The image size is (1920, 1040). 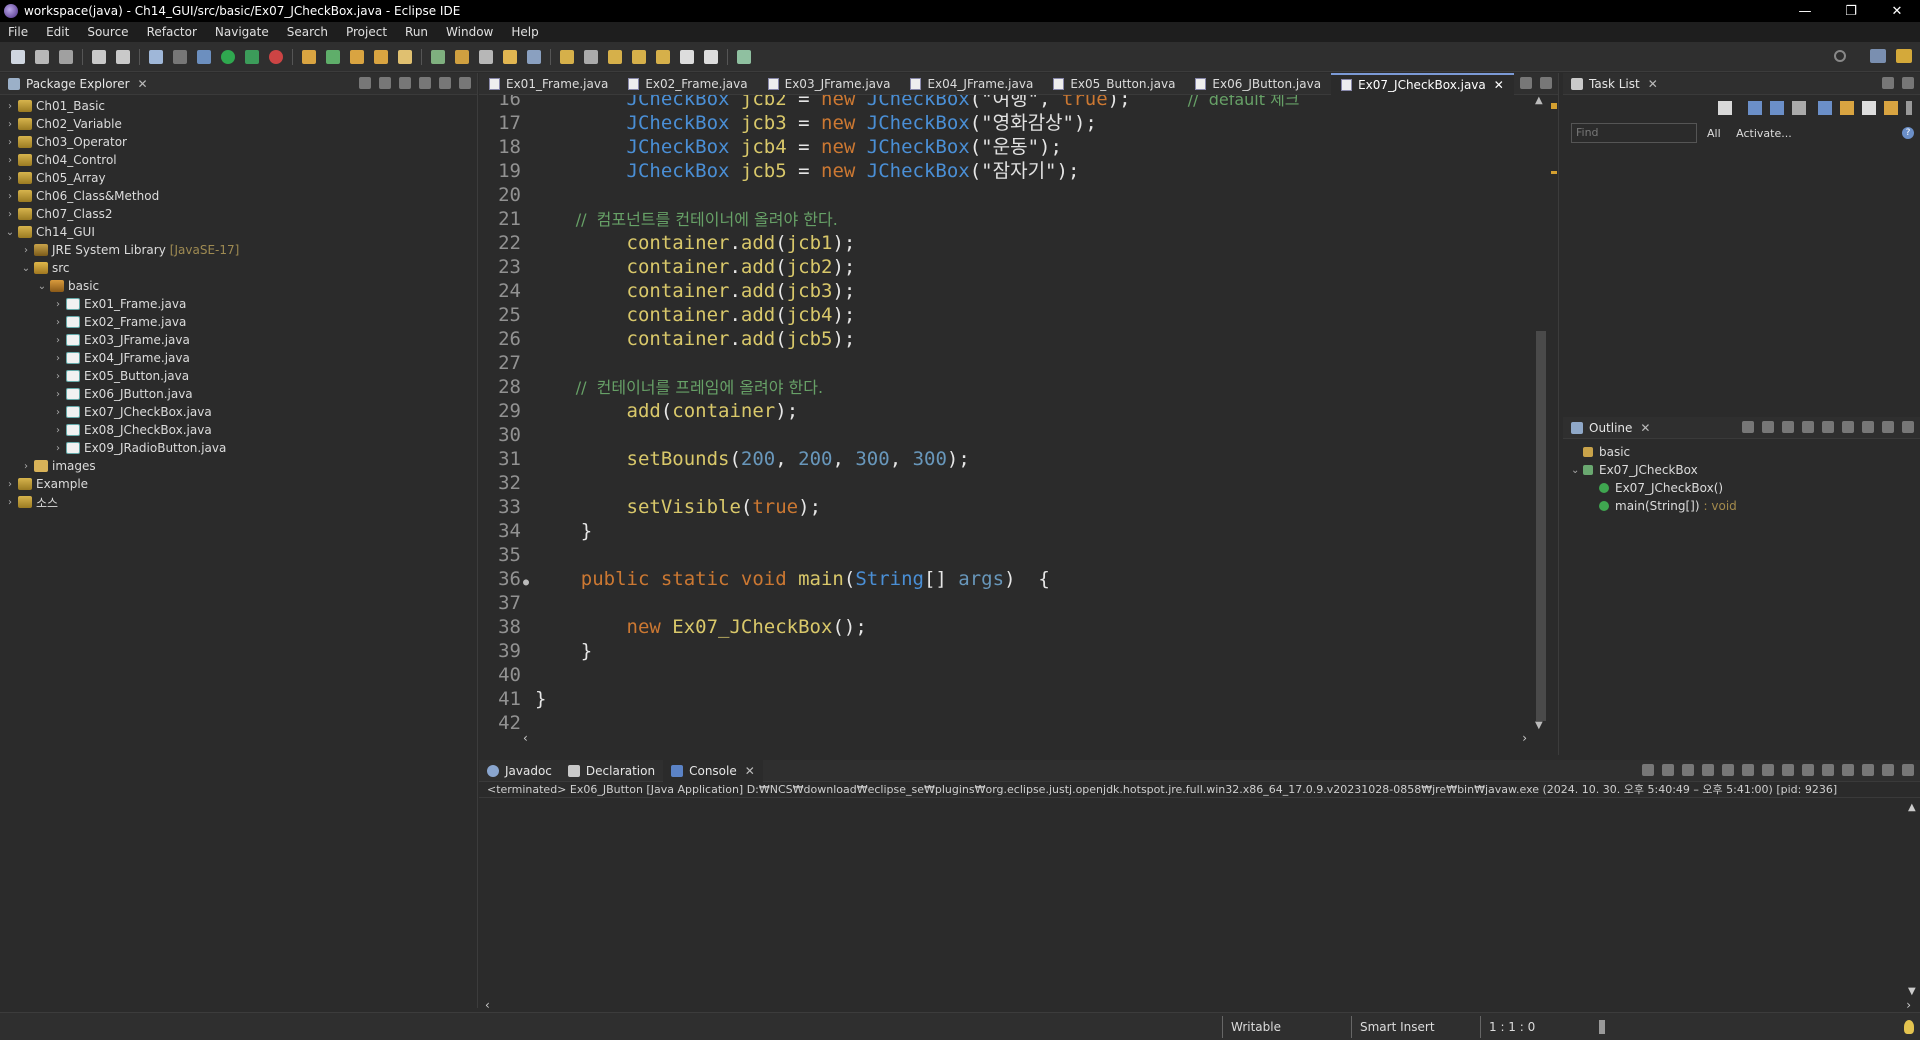 What do you see at coordinates (687, 84) in the screenshot?
I see `editor-tab: Ex02_Frame.java` at bounding box center [687, 84].